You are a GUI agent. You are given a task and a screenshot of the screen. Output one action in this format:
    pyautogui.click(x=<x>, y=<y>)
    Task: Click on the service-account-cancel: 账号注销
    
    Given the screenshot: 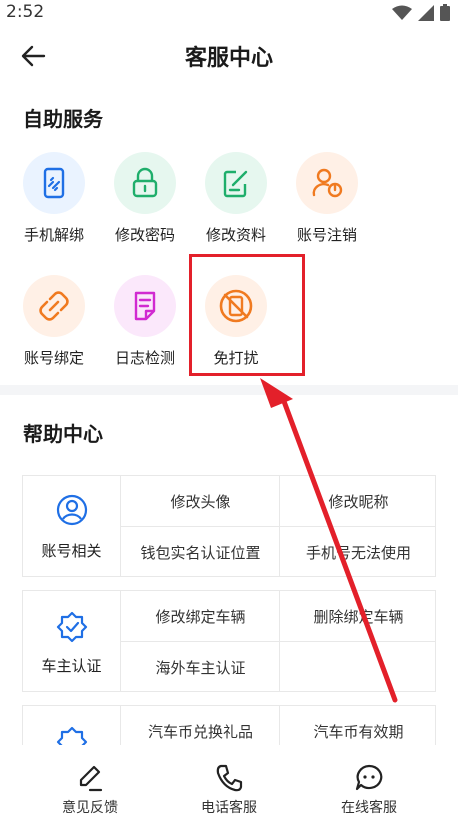 What is the action you would take?
    pyautogui.click(x=327, y=207)
    